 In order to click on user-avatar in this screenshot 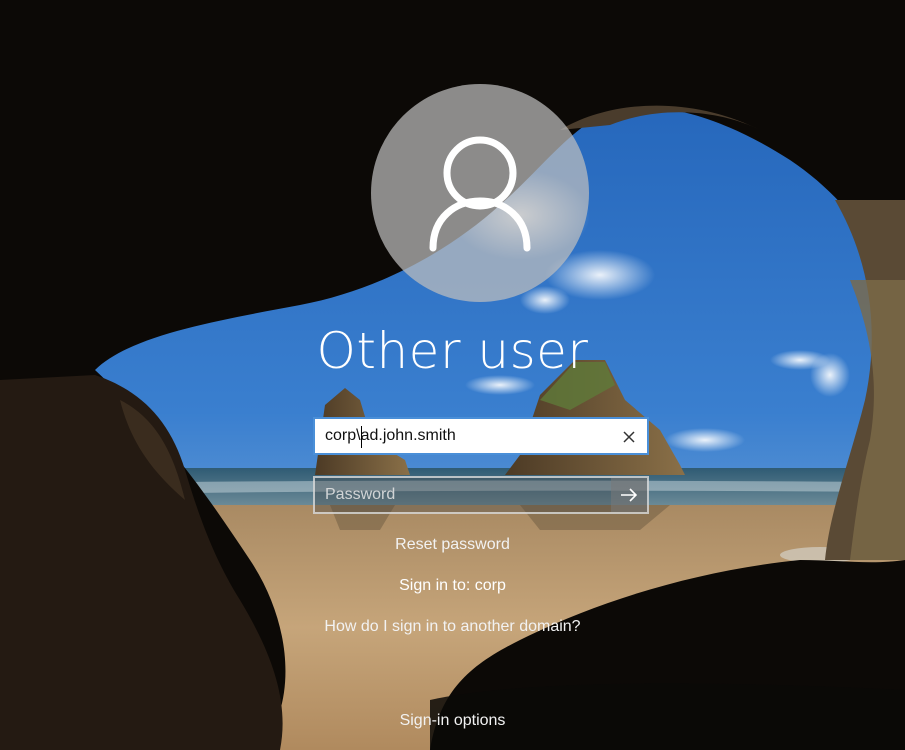, I will do `click(480, 193)`.